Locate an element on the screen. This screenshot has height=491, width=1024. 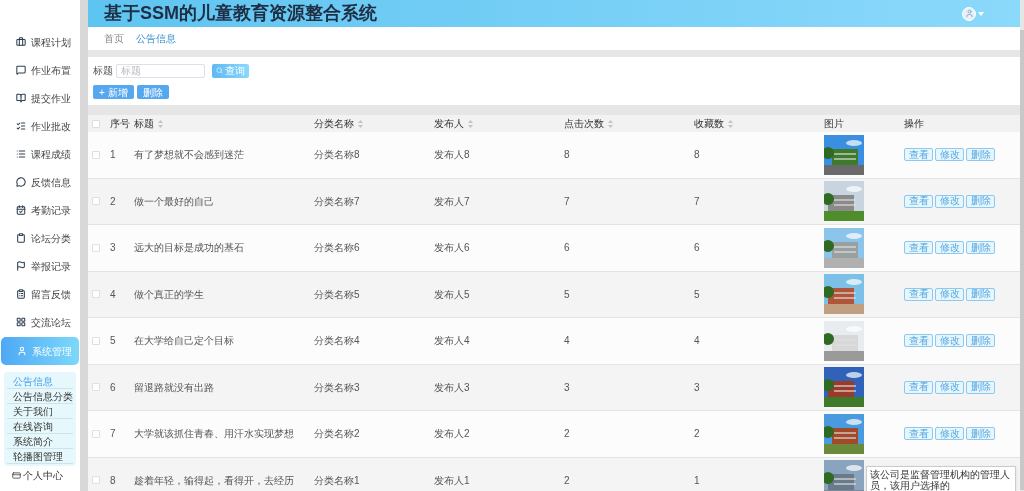
submenu-item: 关于我们 is located at coordinates (40, 411).